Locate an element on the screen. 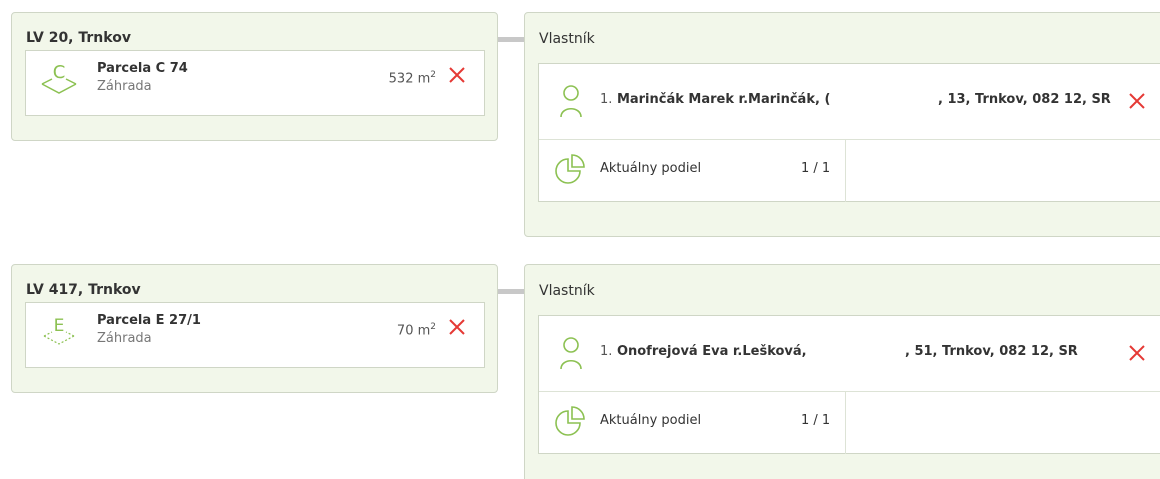  parcel-name: Parcela C 74 is located at coordinates (142, 68).